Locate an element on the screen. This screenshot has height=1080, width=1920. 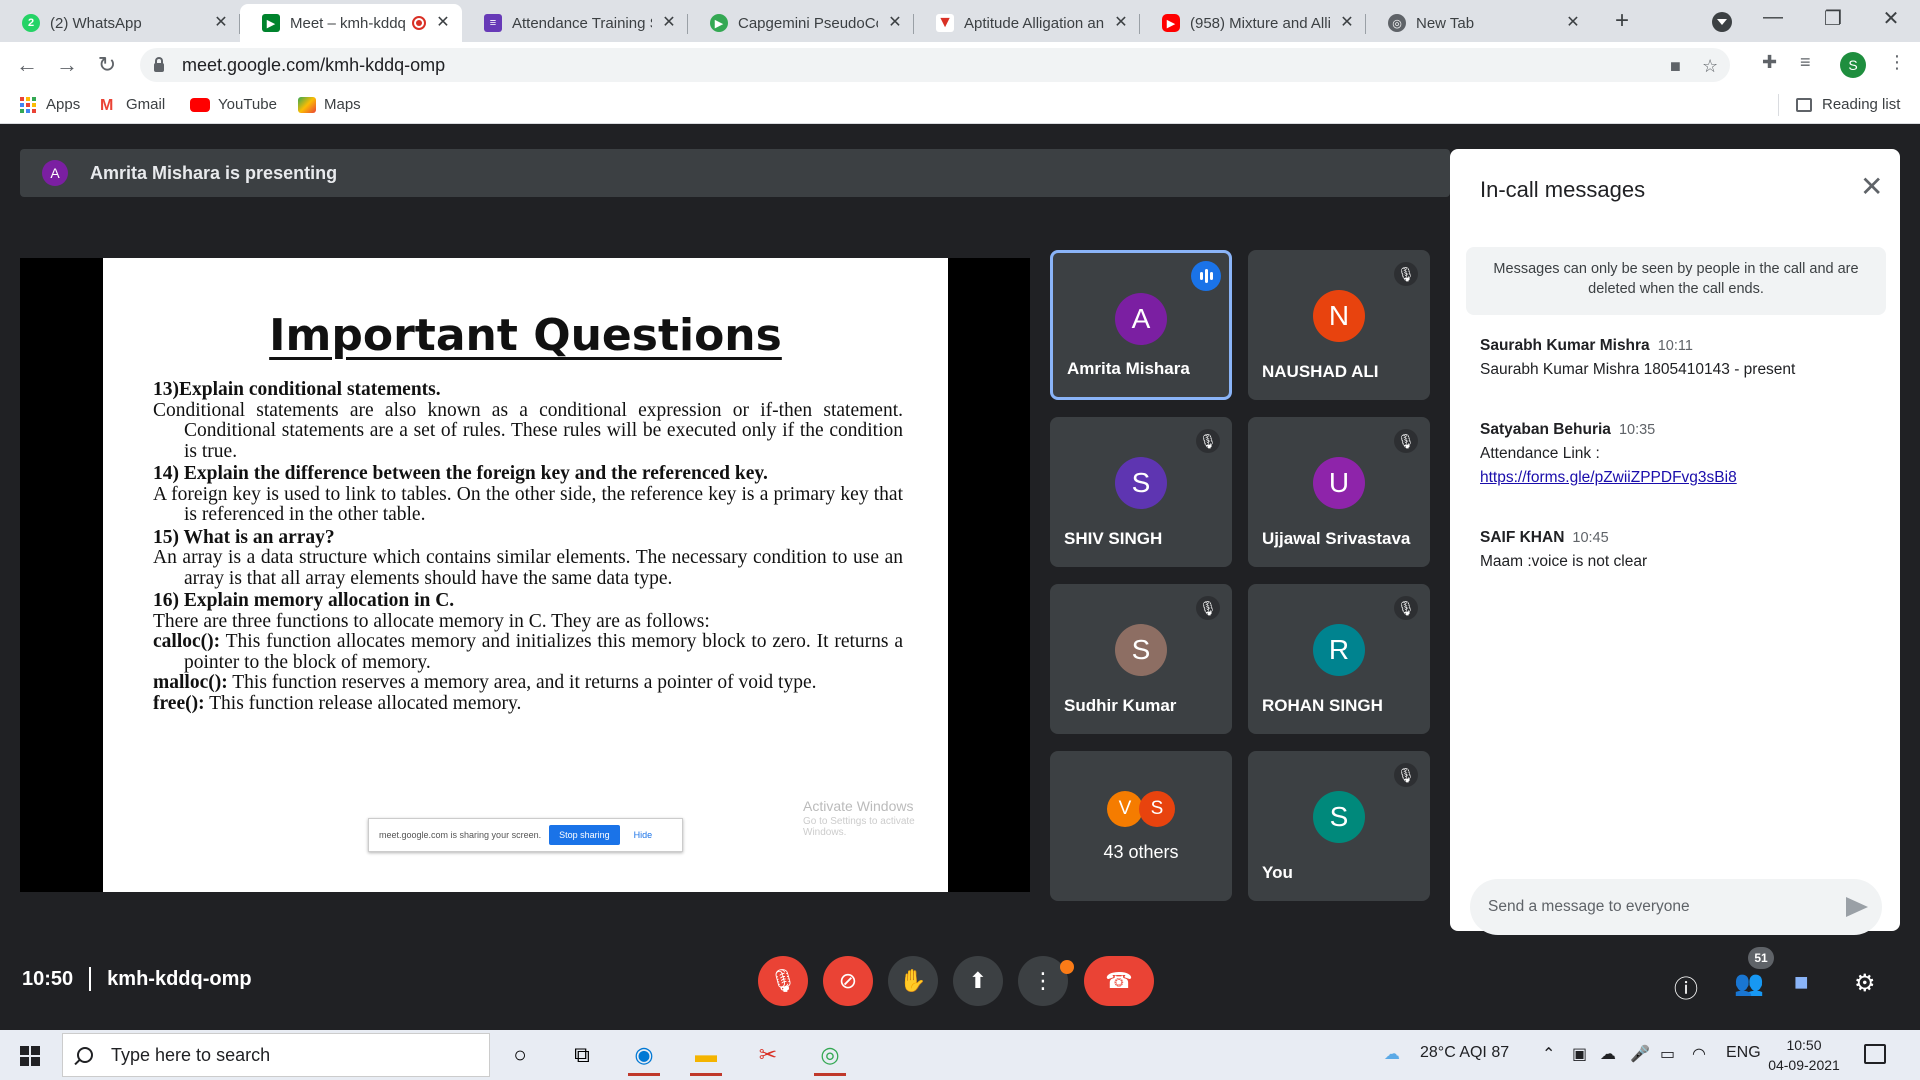
tab-aptitude: ▼ Aptitude Alligation an ✕ is located at coordinates (1027, 23).